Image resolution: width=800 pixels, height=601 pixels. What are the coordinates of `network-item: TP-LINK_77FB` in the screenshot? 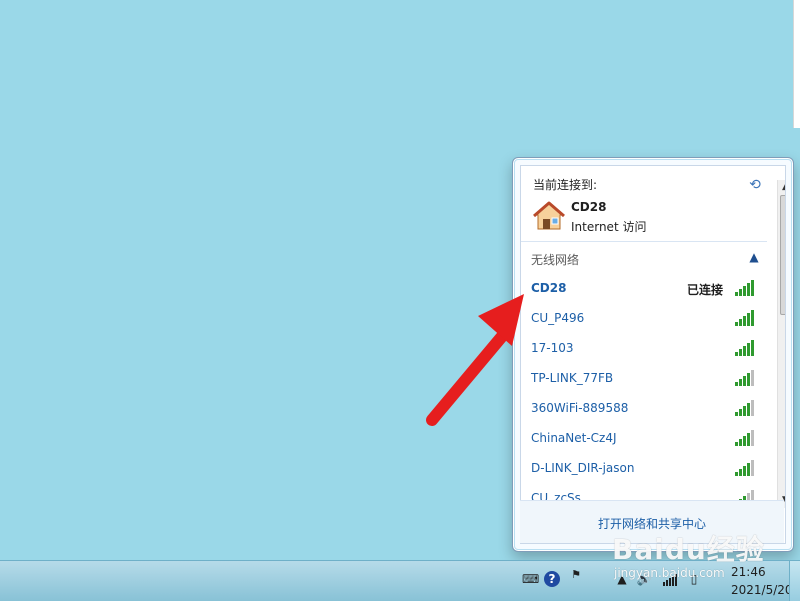 It's located at (644, 378).